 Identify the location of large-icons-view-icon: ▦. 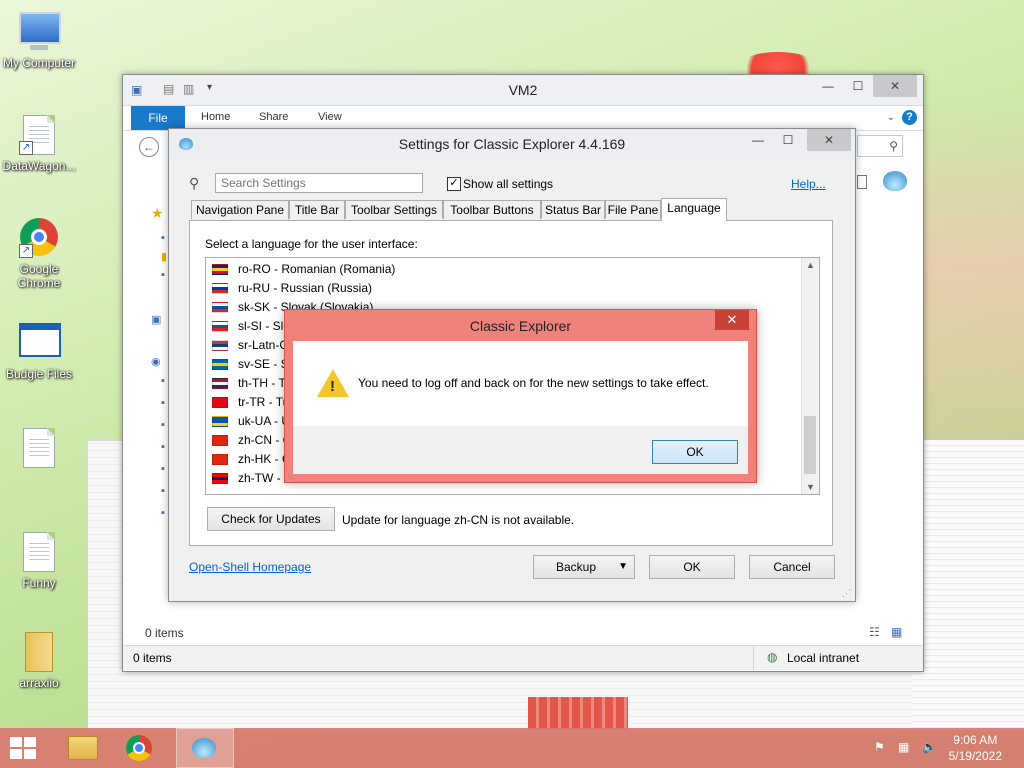
(896, 632).